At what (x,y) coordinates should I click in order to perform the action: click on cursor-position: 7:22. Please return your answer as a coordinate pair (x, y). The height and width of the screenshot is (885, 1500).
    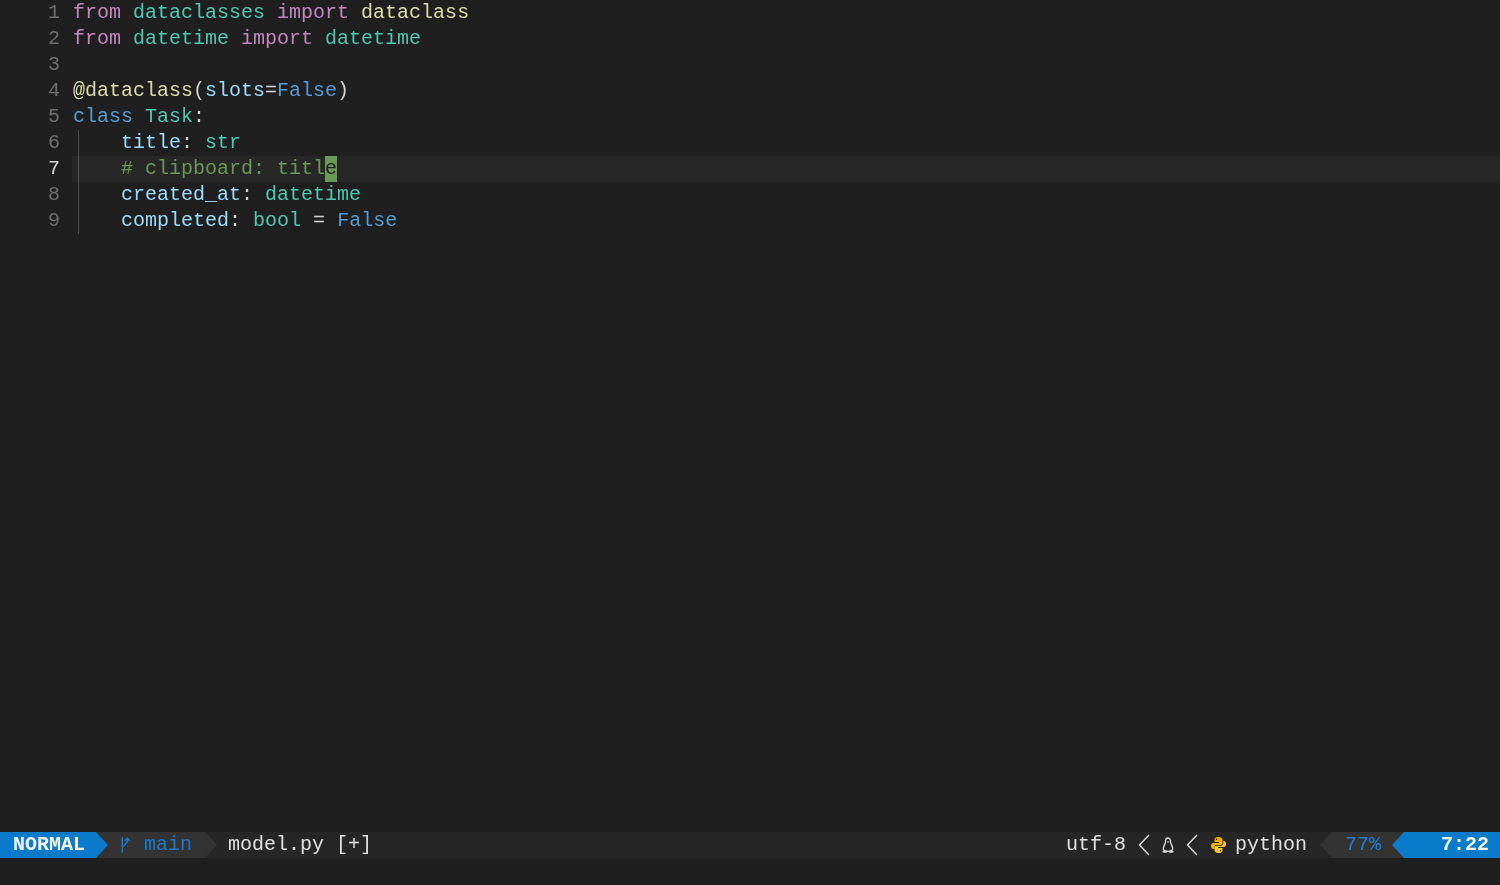
    Looking at the image, I should click on (1446, 845).